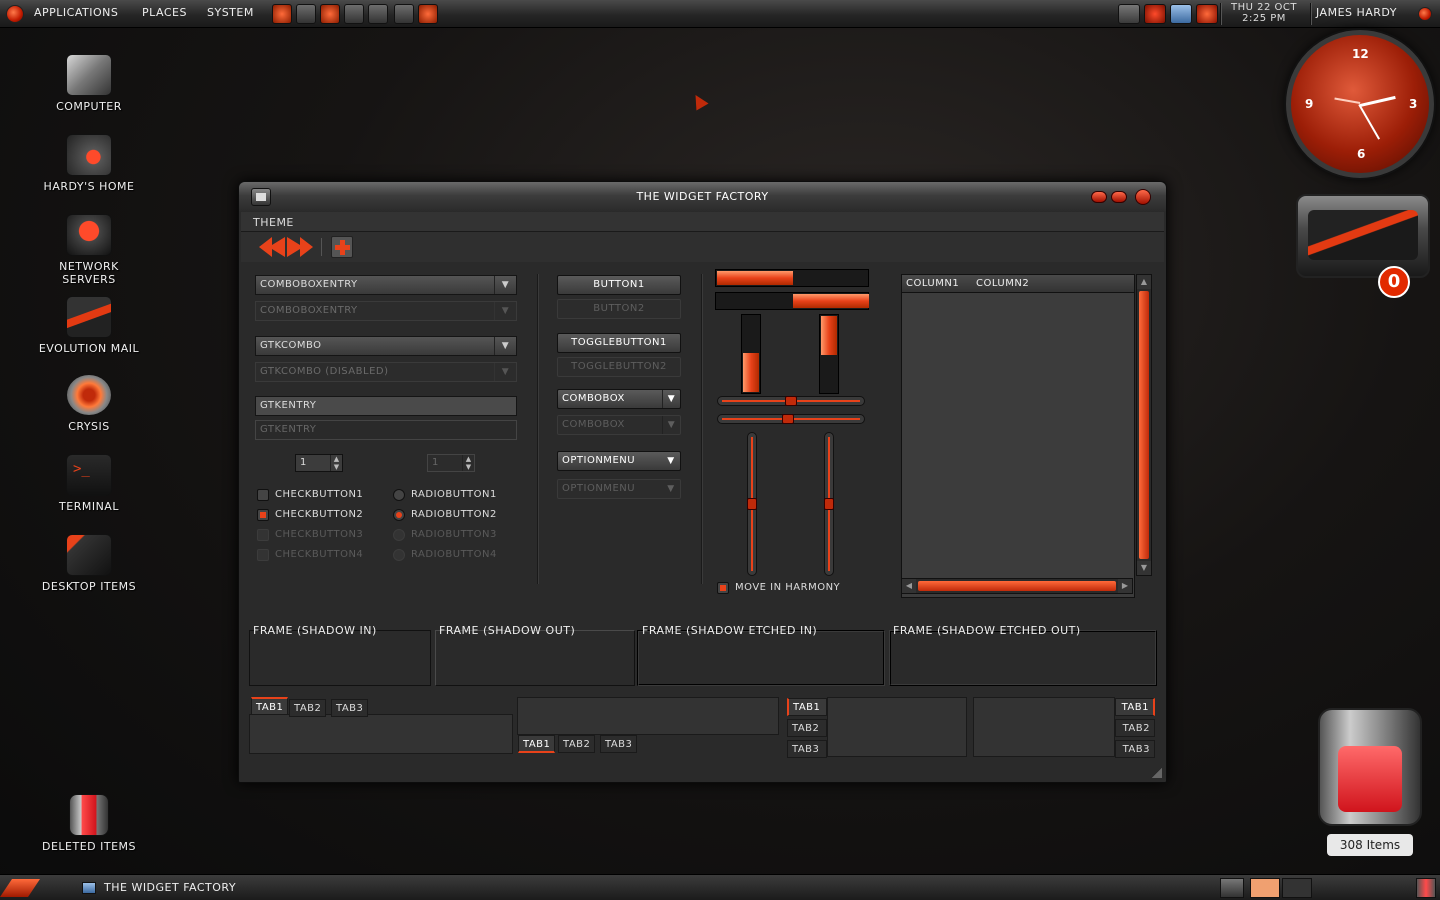 This screenshot has width=1440, height=900. Describe the element at coordinates (619, 285) in the screenshot. I see `button1: button1` at that location.